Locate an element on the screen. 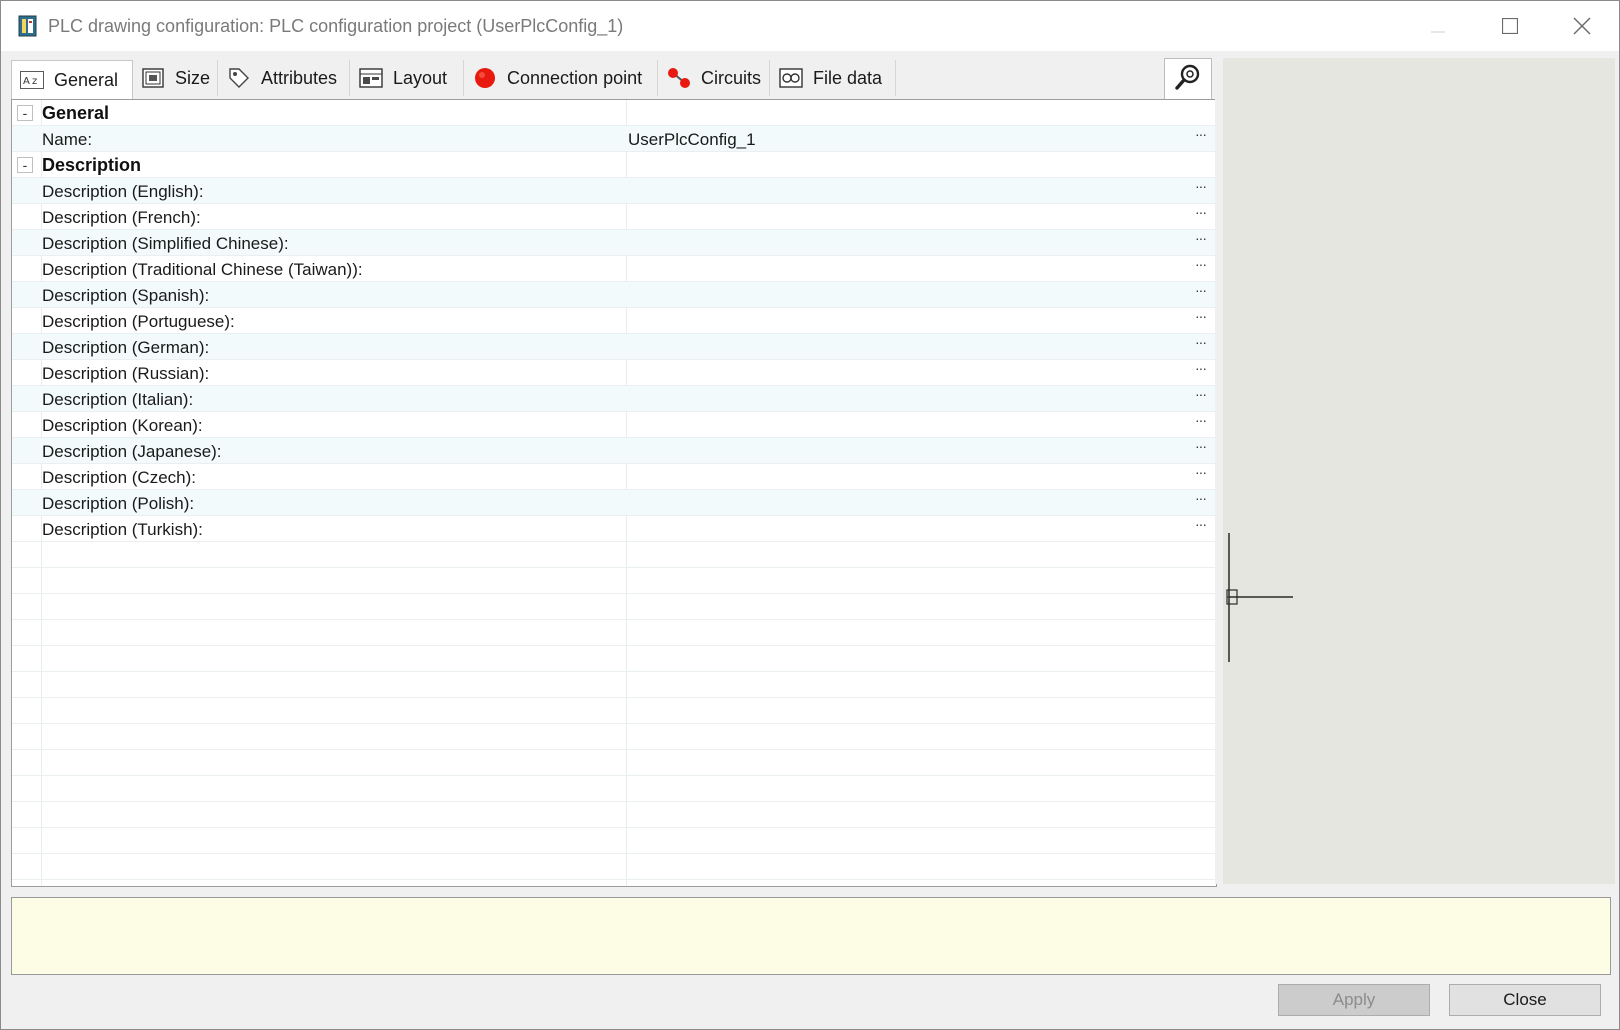  file-data-icon is located at coordinates (791, 78).